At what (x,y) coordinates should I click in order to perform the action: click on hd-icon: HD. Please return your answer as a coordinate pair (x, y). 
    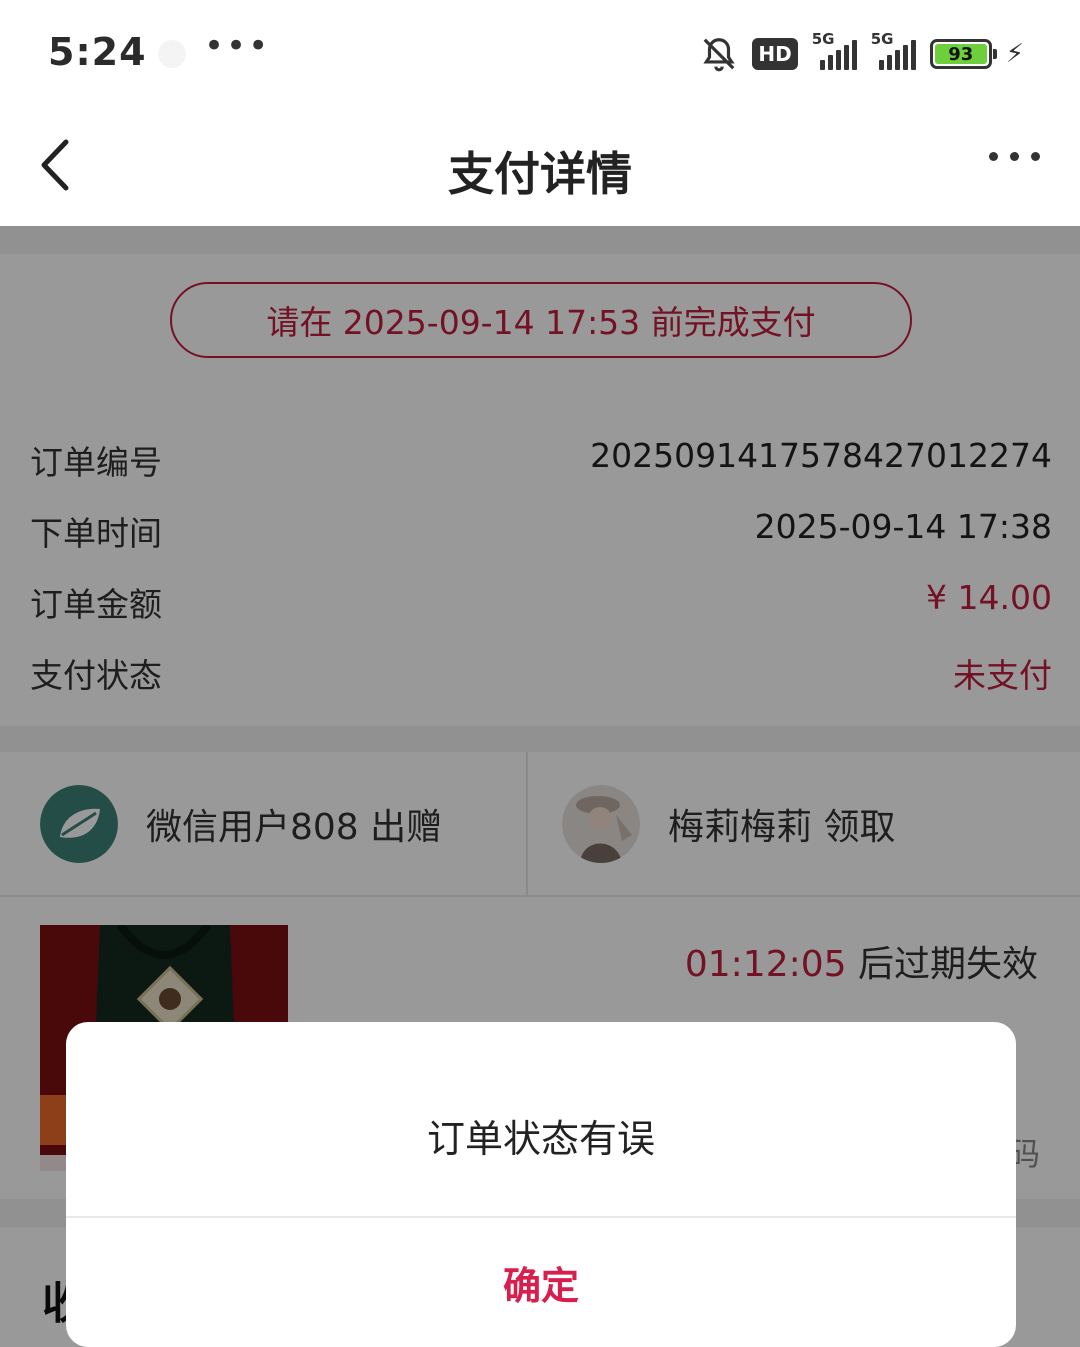
    Looking at the image, I should click on (775, 54).